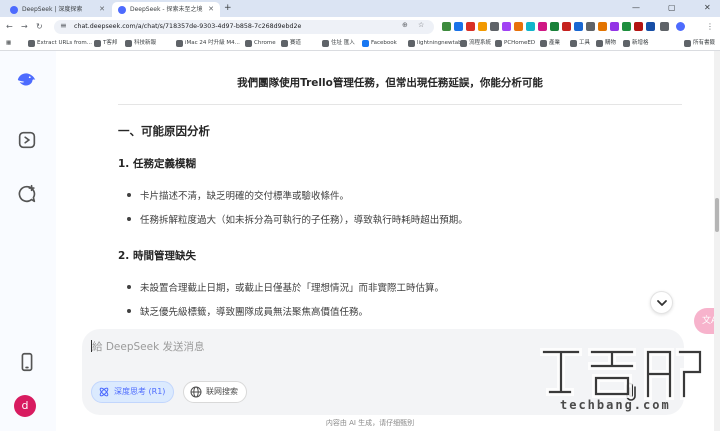 The height and width of the screenshot is (431, 720). I want to click on more-menu-icon: ⋮, so click(710, 26).